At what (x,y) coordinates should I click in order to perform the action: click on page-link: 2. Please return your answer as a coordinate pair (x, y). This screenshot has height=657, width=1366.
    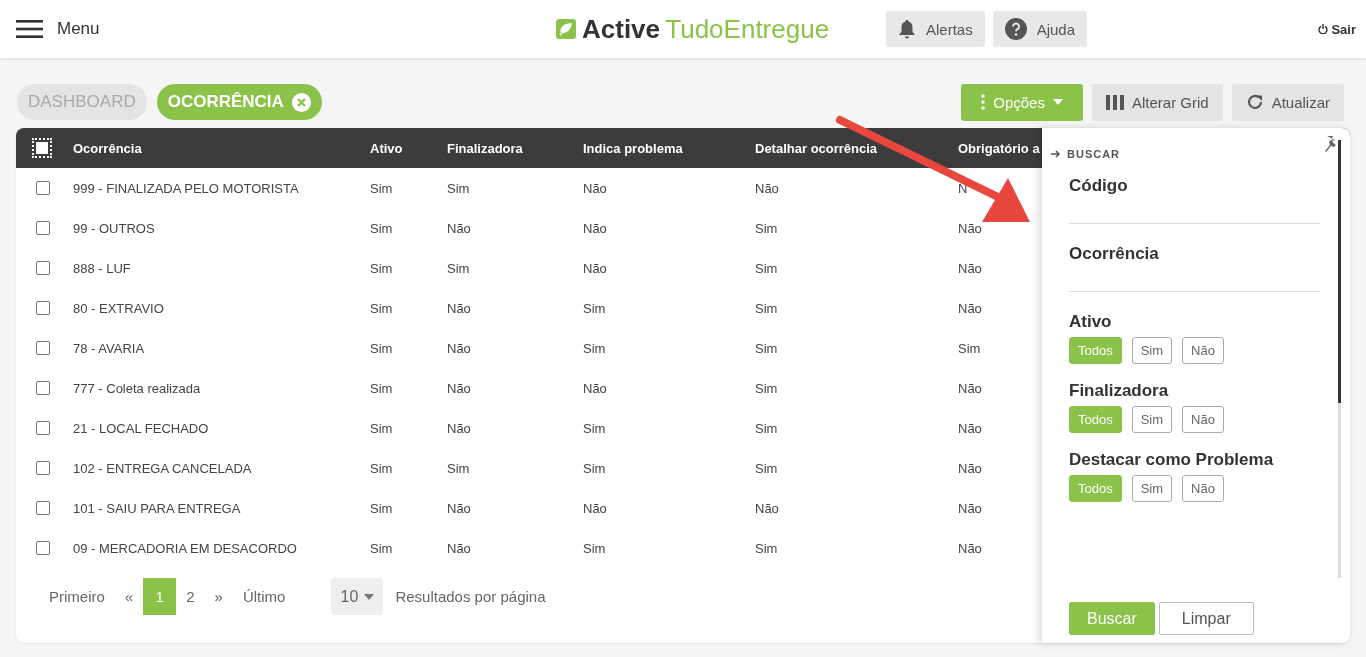
    Looking at the image, I should click on (190, 596).